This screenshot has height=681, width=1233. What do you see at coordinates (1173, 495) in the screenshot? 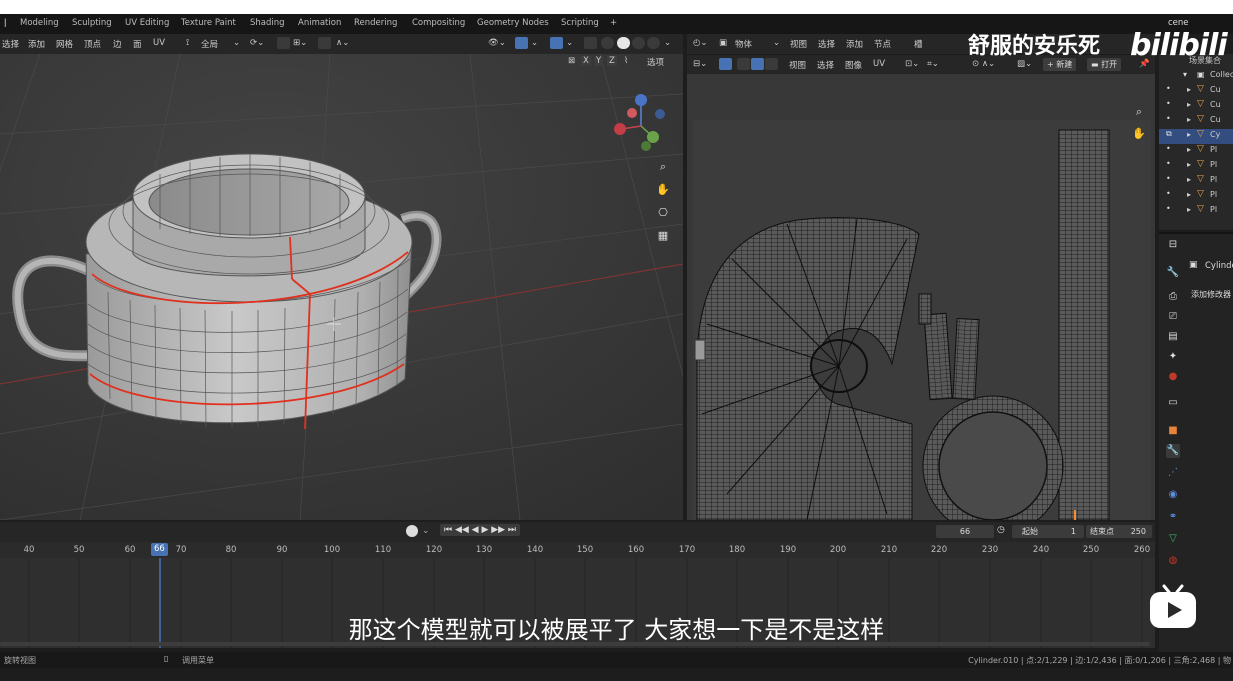
I see `physics-icon: ◉` at bounding box center [1173, 495].